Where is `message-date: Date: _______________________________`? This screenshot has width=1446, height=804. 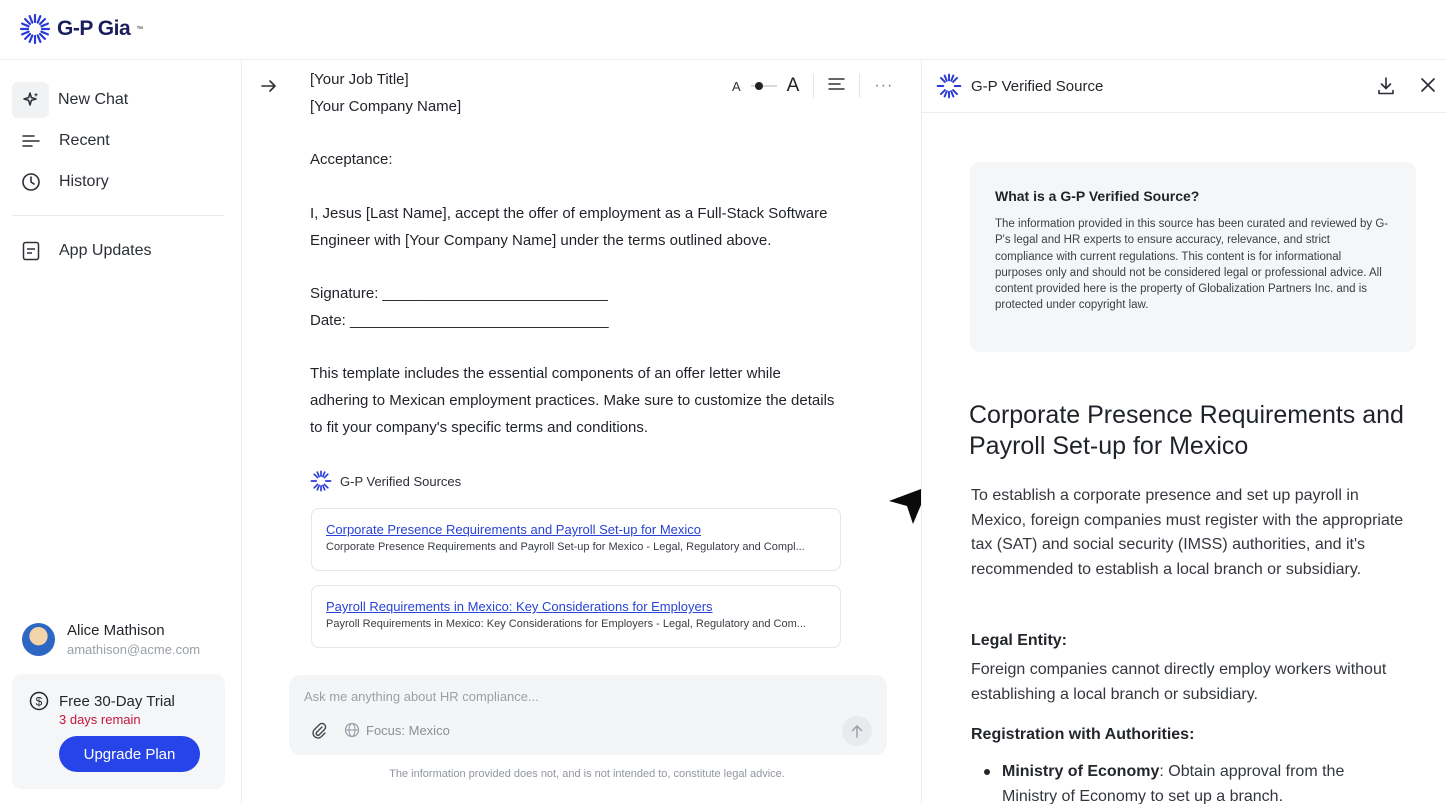 message-date: Date: _______________________________ is located at coordinates (459, 320).